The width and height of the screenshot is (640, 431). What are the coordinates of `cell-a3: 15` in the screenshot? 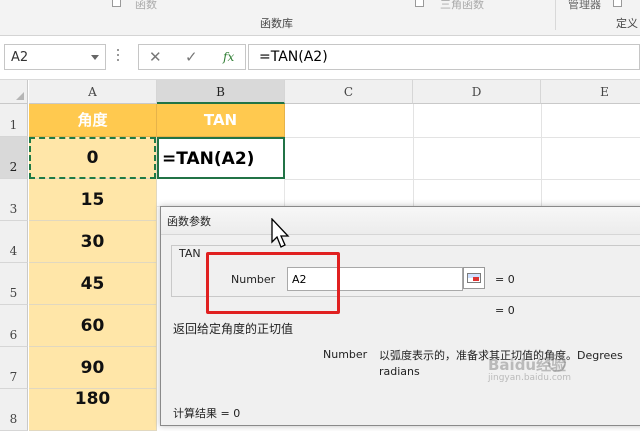 It's located at (93, 200).